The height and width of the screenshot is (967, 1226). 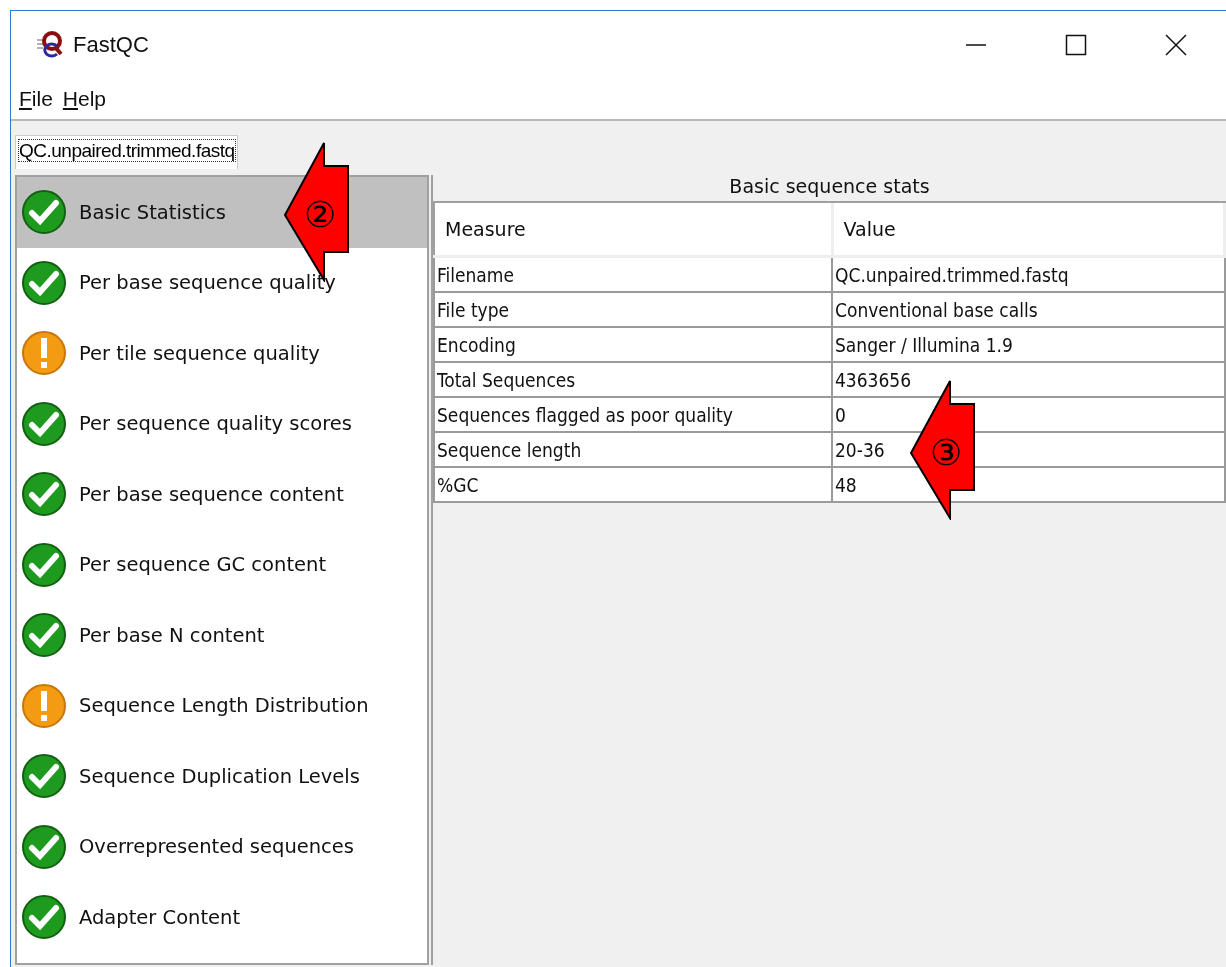 I want to click on module-item: Per base sequence content, so click(x=222, y=494).